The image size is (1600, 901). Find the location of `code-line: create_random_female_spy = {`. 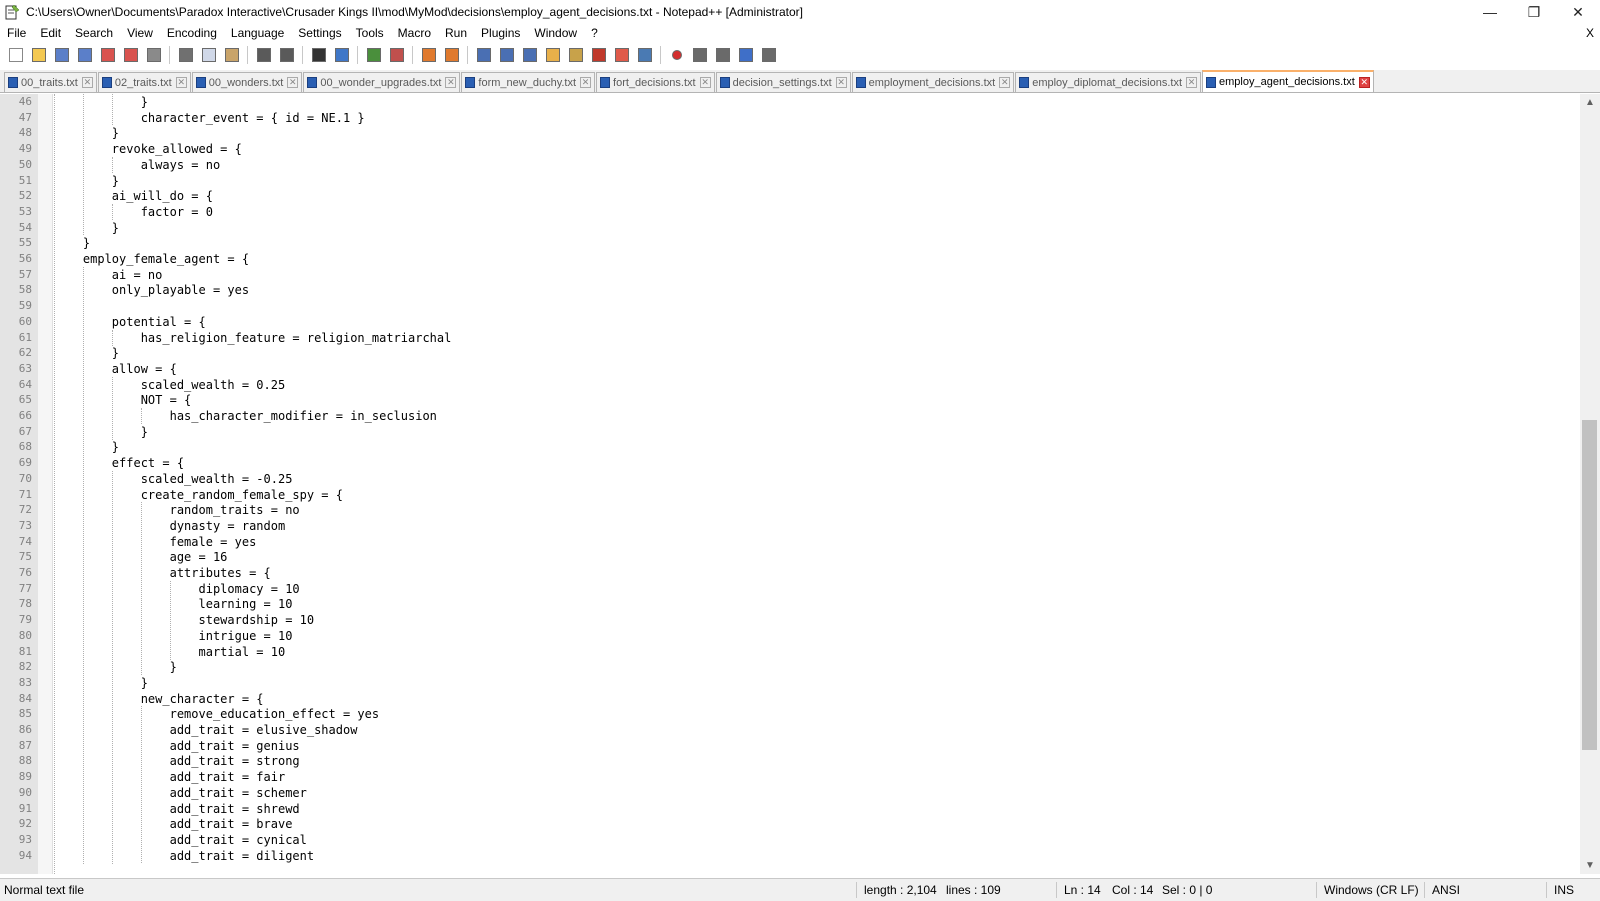

code-line: create_random_female_spy = { is located at coordinates (198, 495).